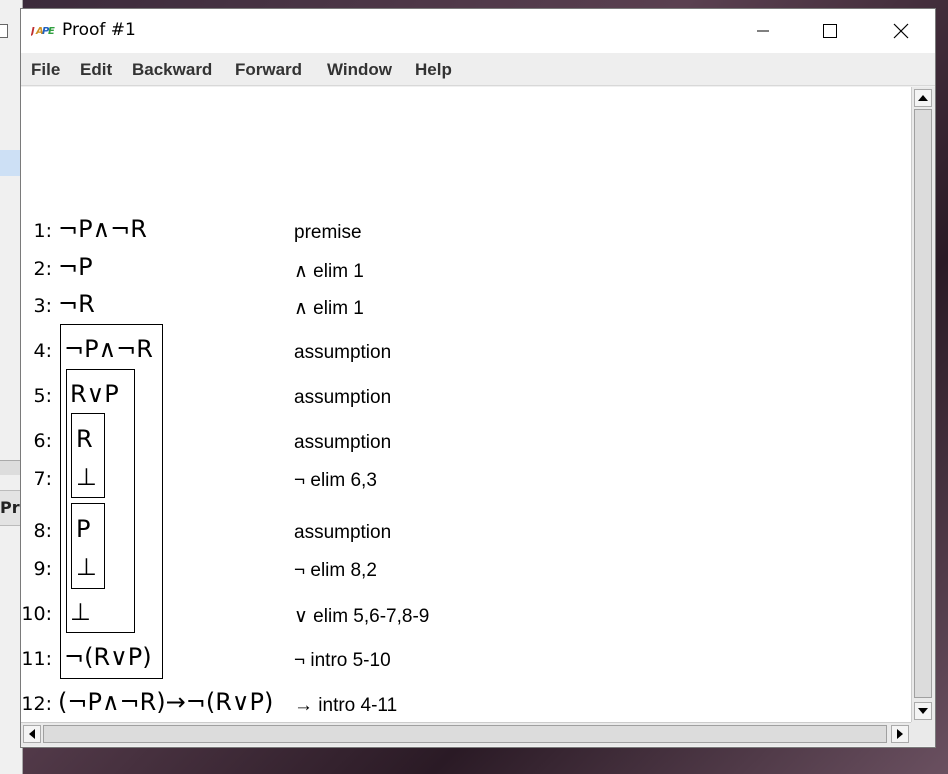 Image resolution: width=948 pixels, height=774 pixels. I want to click on line-number: 10:, so click(36, 614).